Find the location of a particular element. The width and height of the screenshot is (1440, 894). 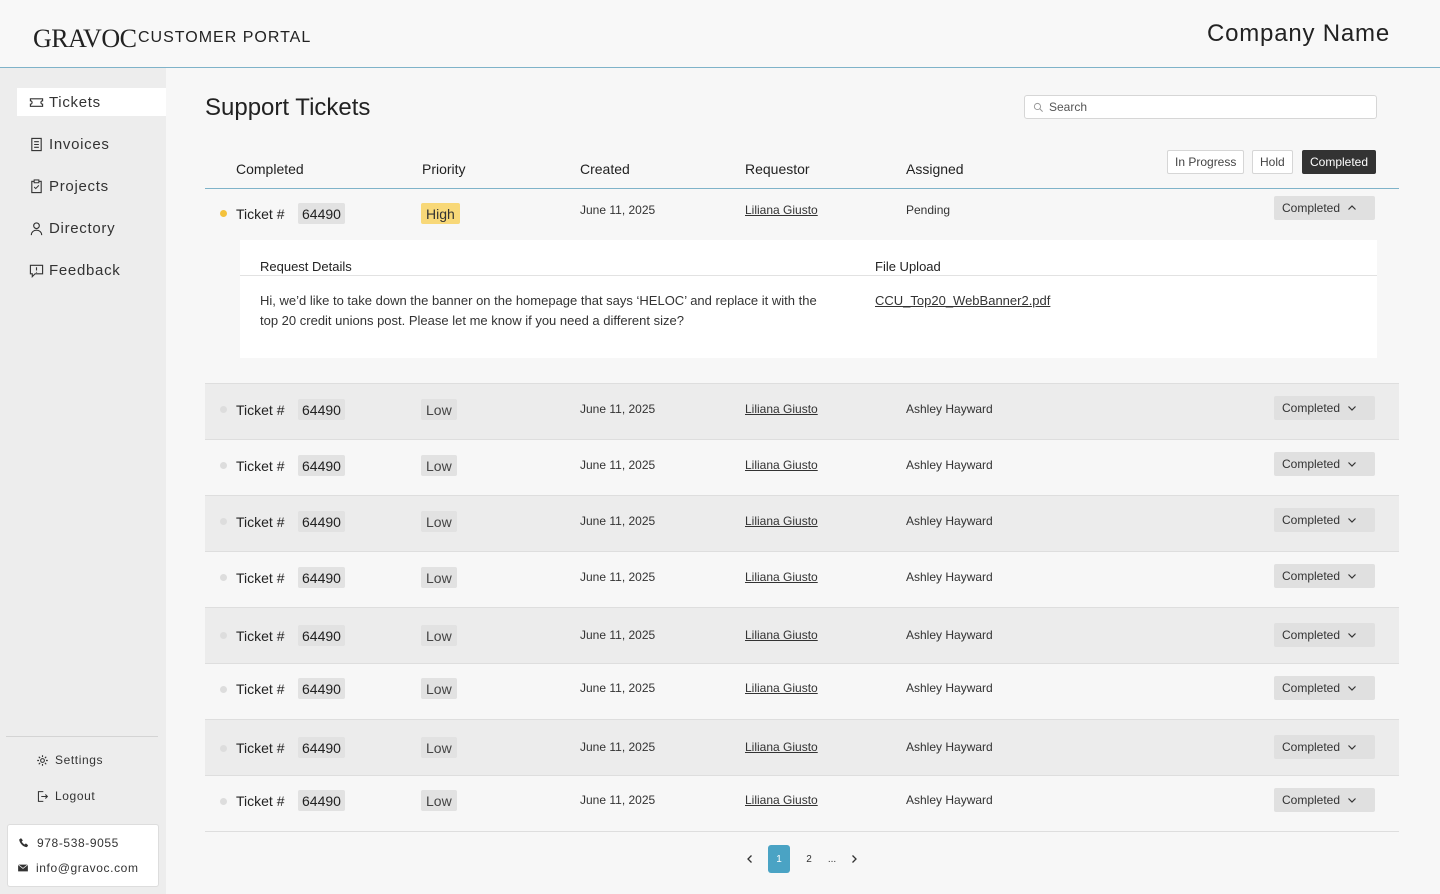

sidebar-item-label: Projects is located at coordinates (79, 186).